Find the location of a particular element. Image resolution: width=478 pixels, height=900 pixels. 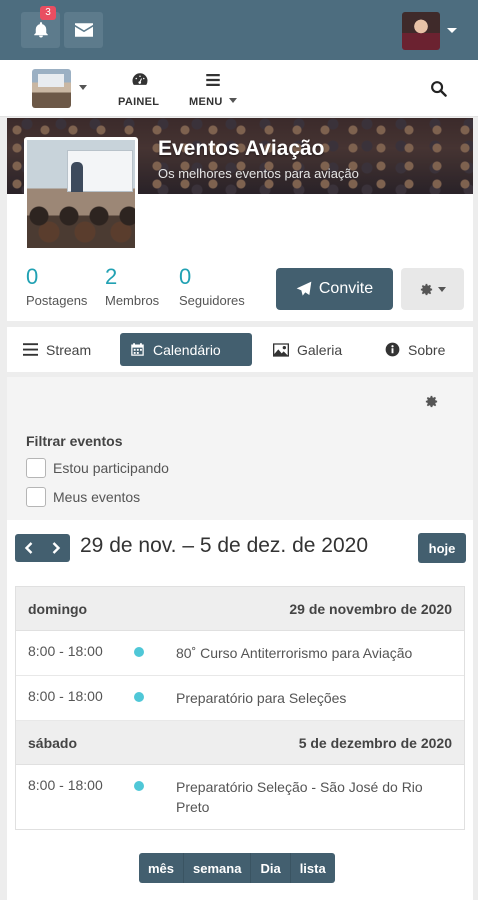

search-icon is located at coordinates (438, 88).